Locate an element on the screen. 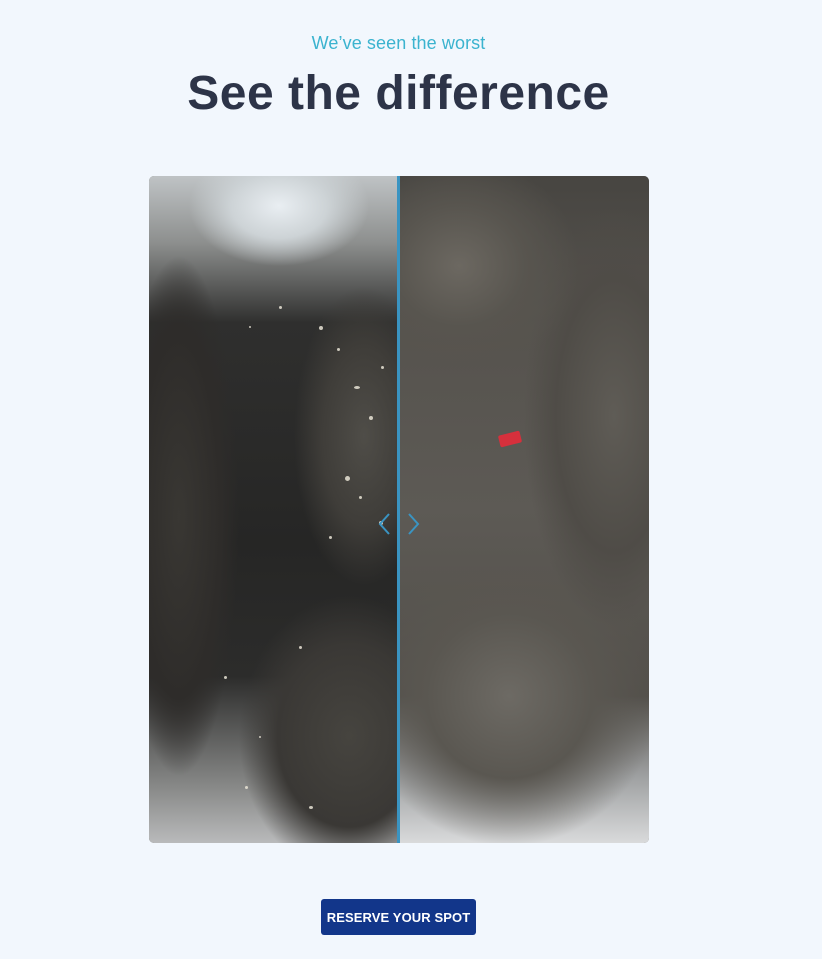 The width and height of the screenshot is (822, 959). chevron-left-right-icon is located at coordinates (399, 524).